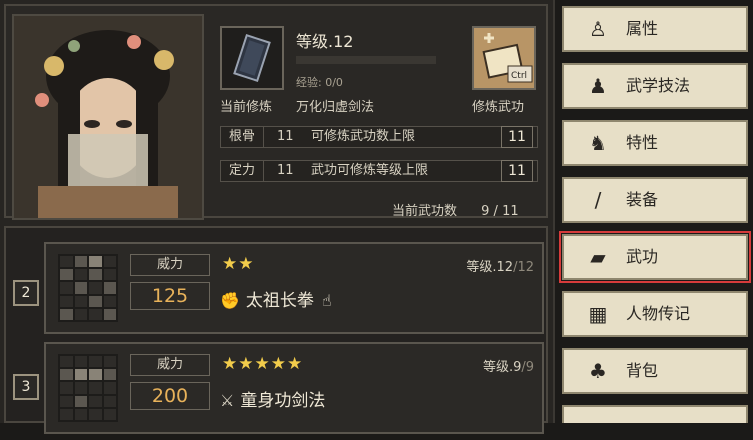  I want to click on menu-more, so click(655, 414).